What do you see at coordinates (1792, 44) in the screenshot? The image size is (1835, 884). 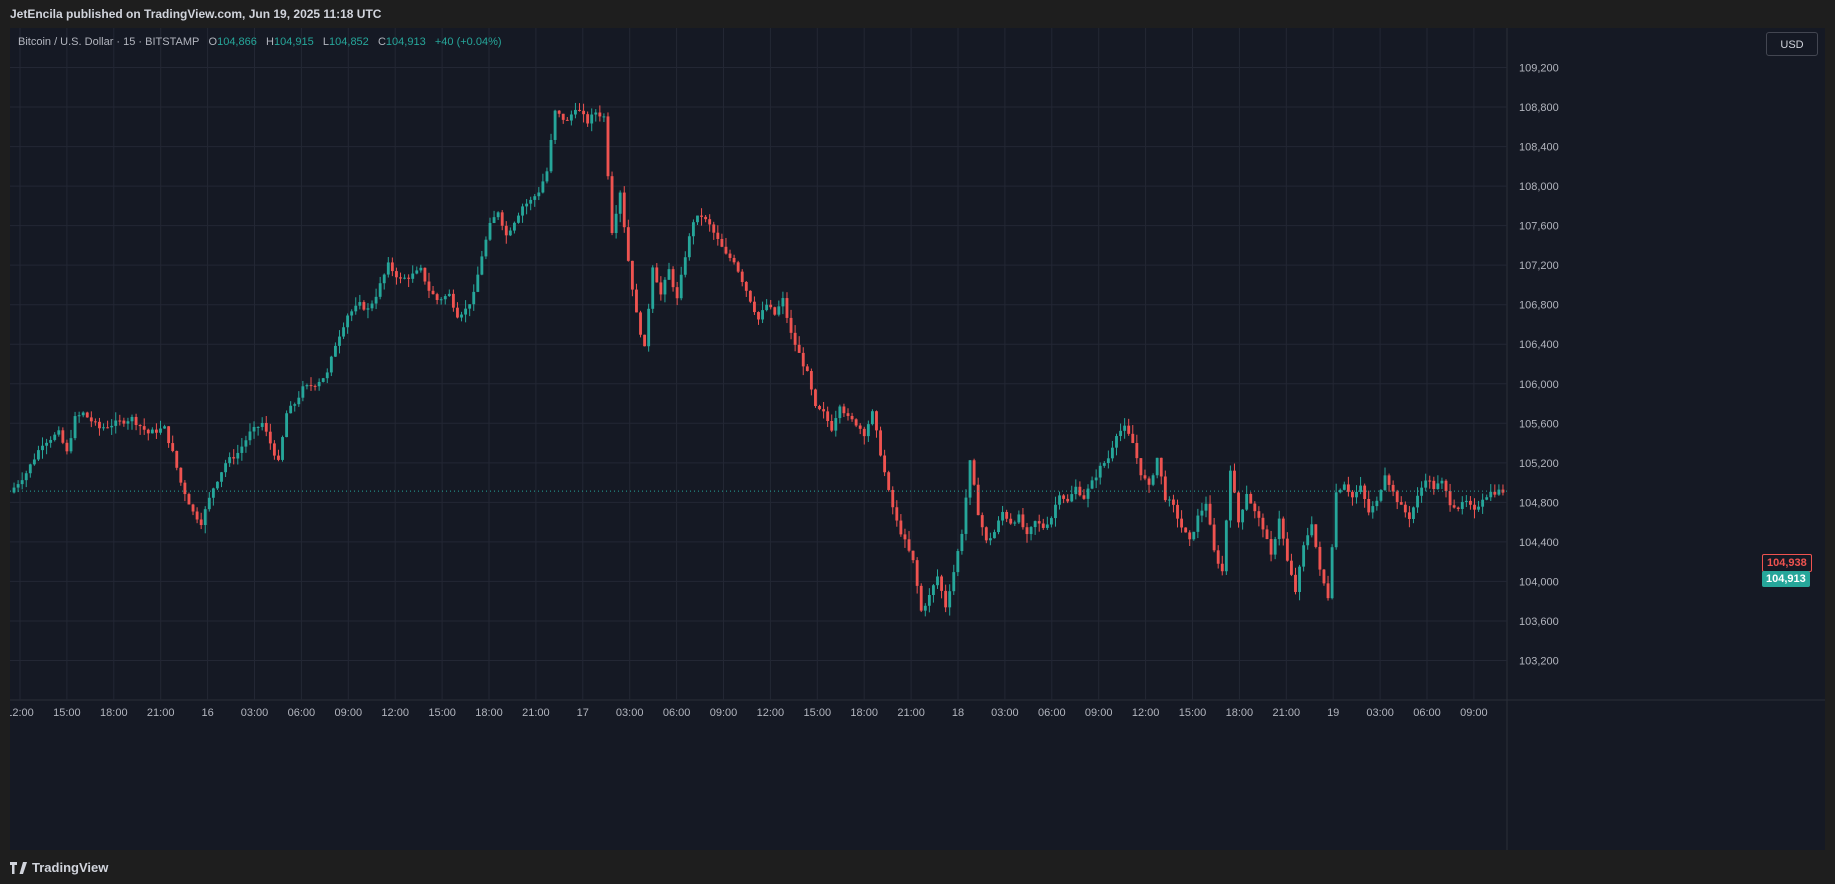 I see `currency-button: USD` at bounding box center [1792, 44].